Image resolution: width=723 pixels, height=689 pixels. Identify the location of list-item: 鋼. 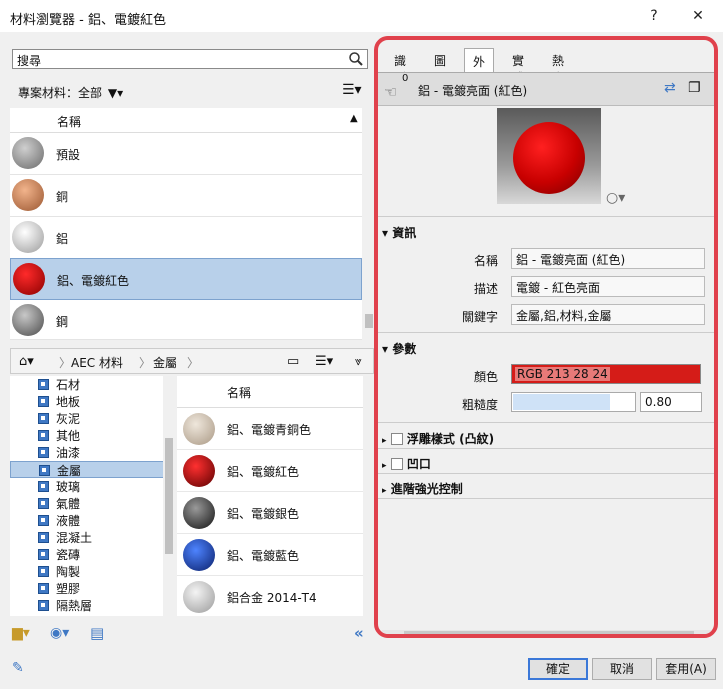
(186, 320).